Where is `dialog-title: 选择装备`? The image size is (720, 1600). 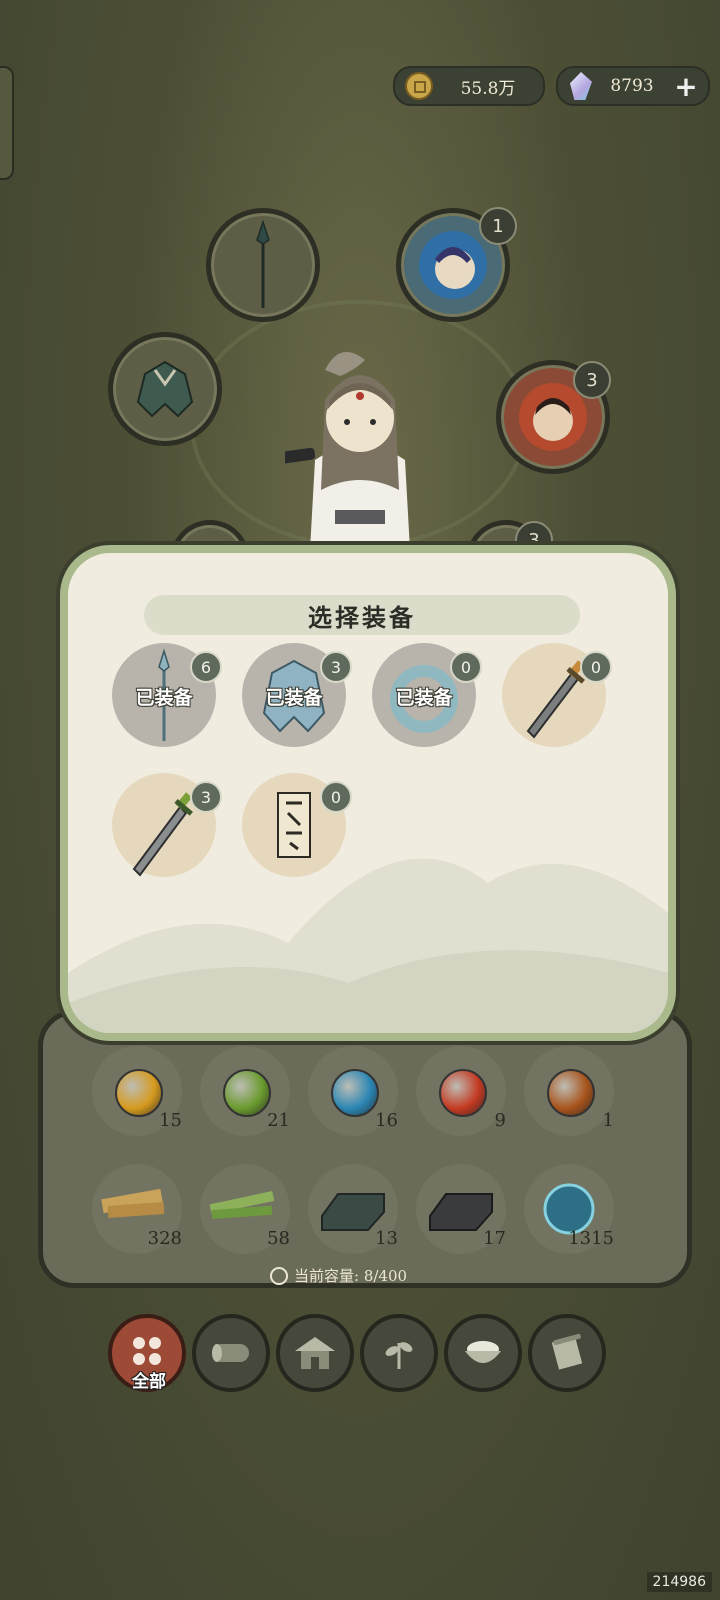
dialog-title: 选择装备 is located at coordinates (362, 615).